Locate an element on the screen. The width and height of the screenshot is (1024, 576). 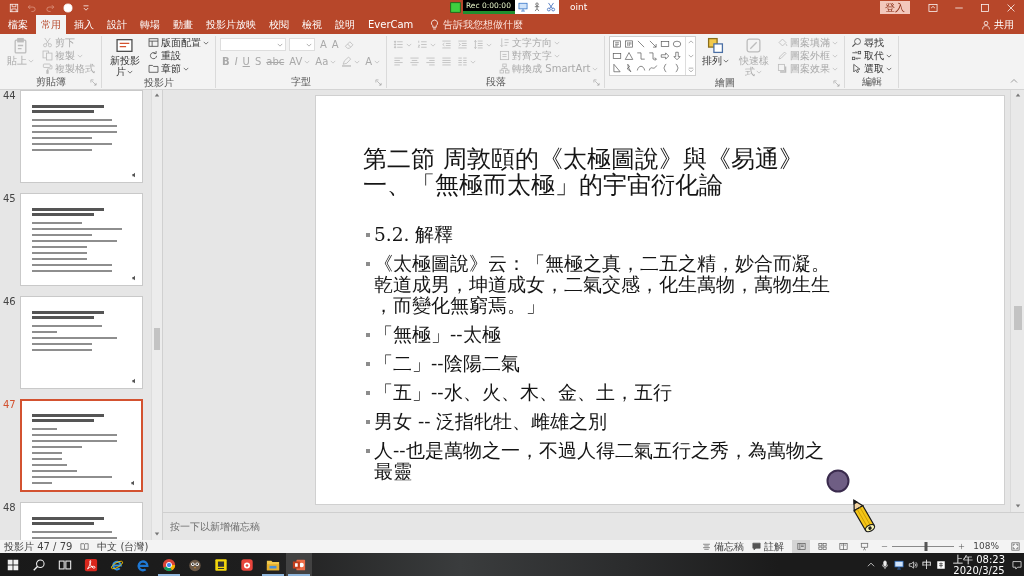
vertical-text-box-icon is located at coordinates (629, 44).